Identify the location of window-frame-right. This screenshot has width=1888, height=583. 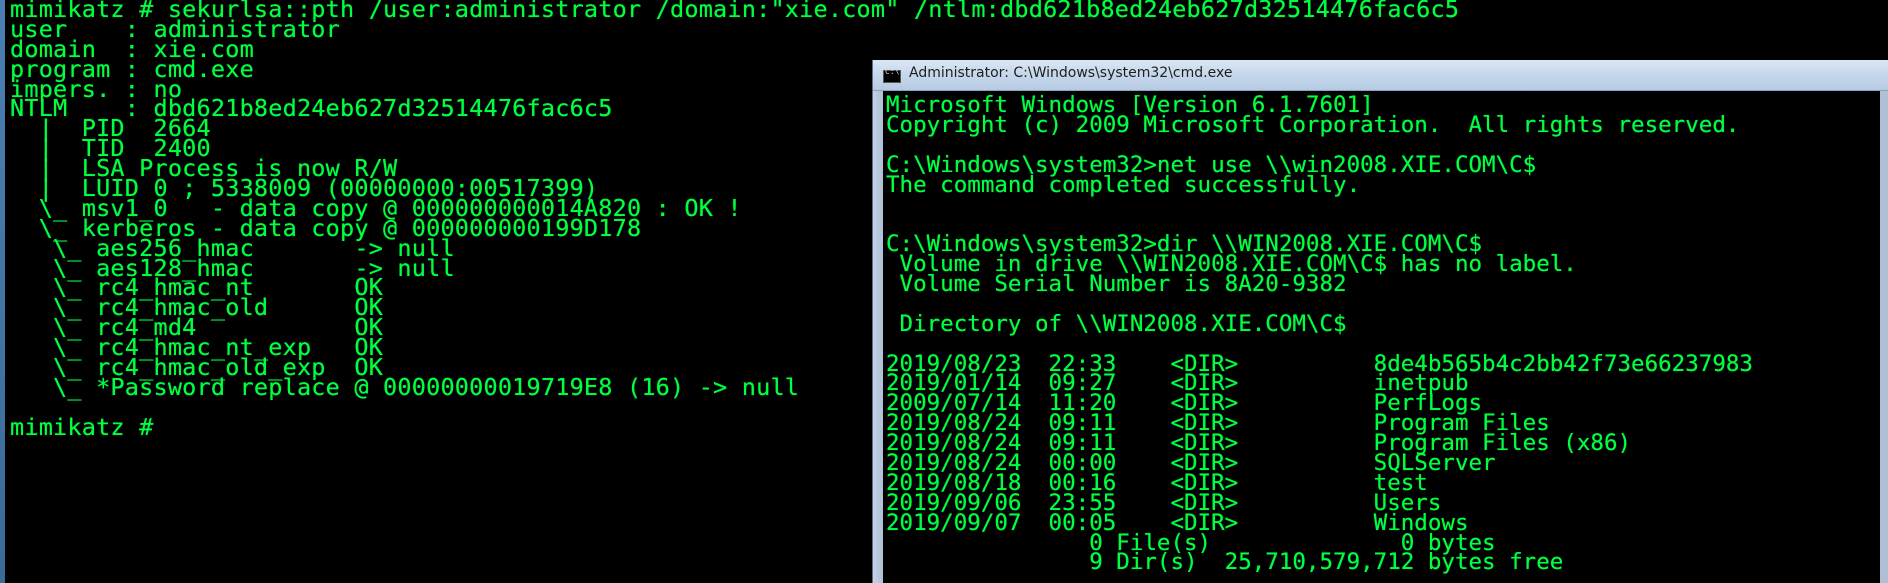
(1884, 337).